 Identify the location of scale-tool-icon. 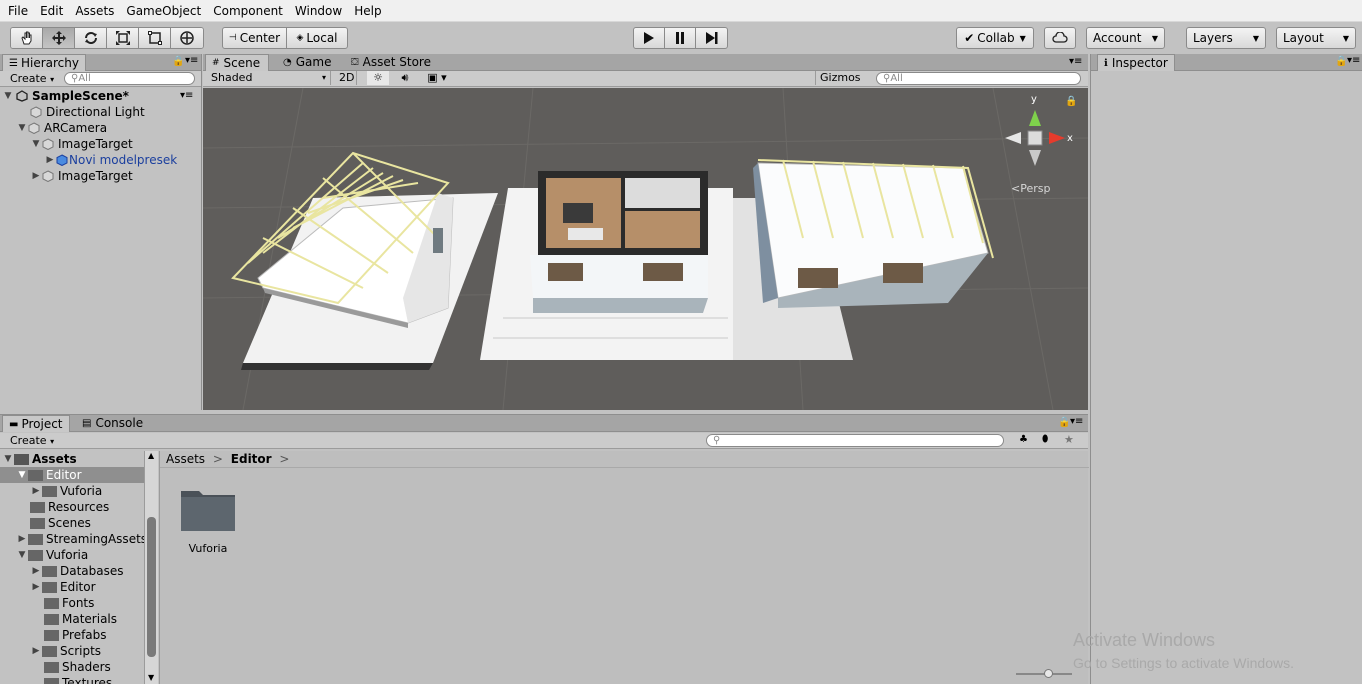
(123, 38).